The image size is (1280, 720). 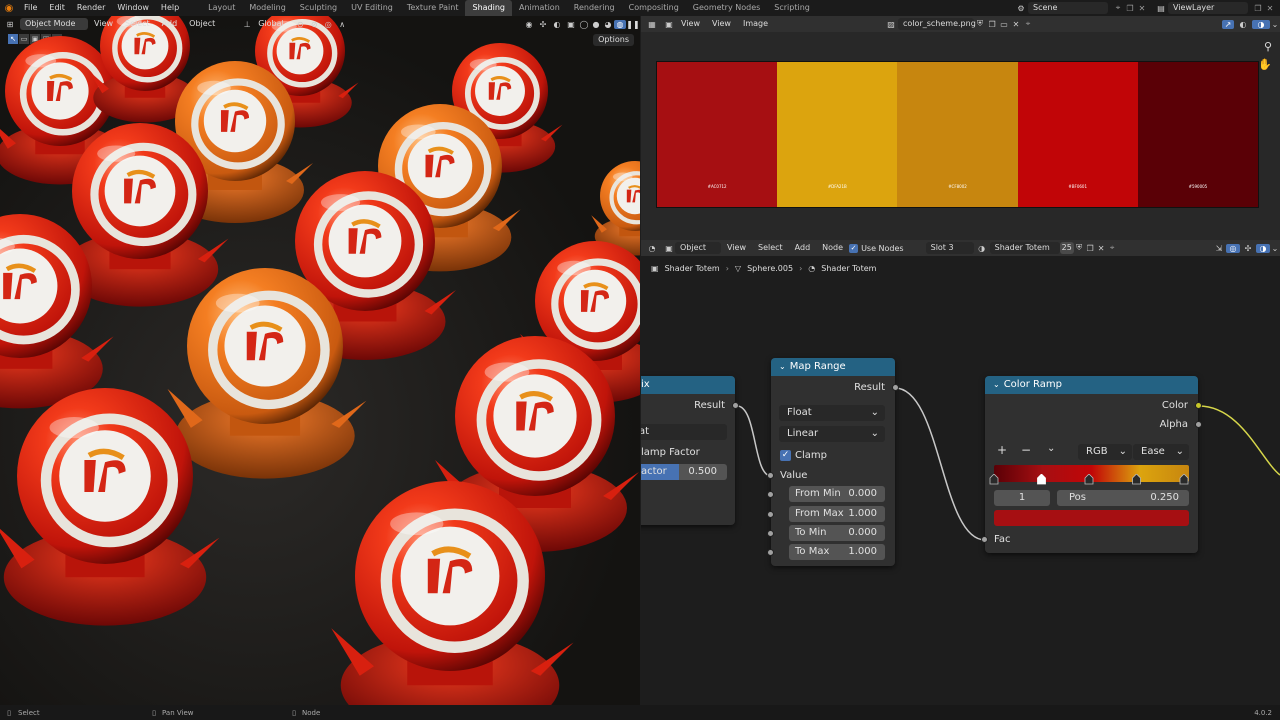 What do you see at coordinates (1016, 24) in the screenshot?
I see `unlink-image-icon: ✕` at bounding box center [1016, 24].